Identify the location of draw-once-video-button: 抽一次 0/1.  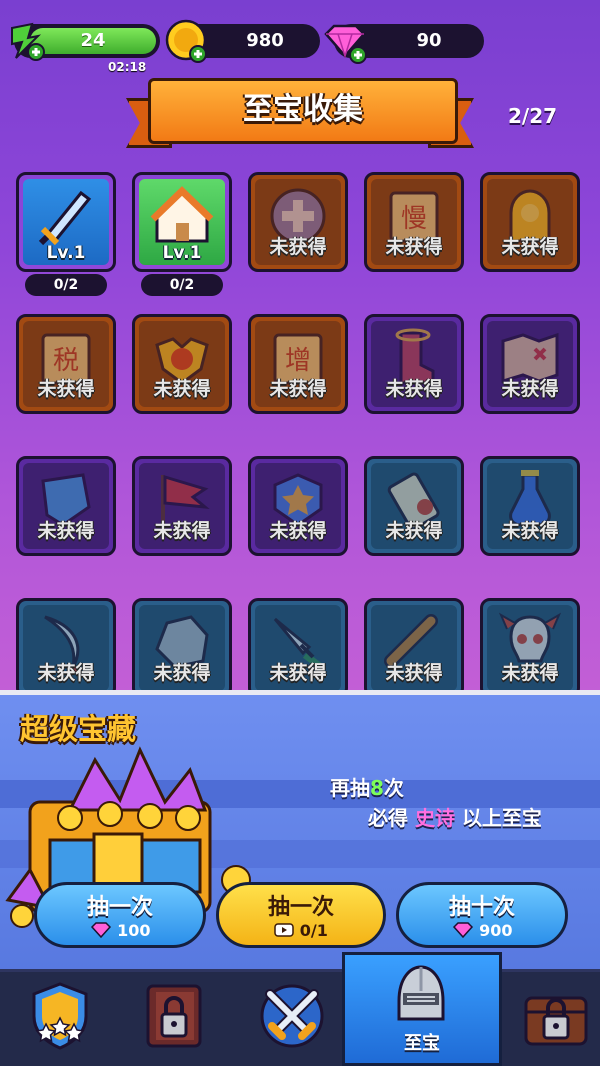
(301, 915).